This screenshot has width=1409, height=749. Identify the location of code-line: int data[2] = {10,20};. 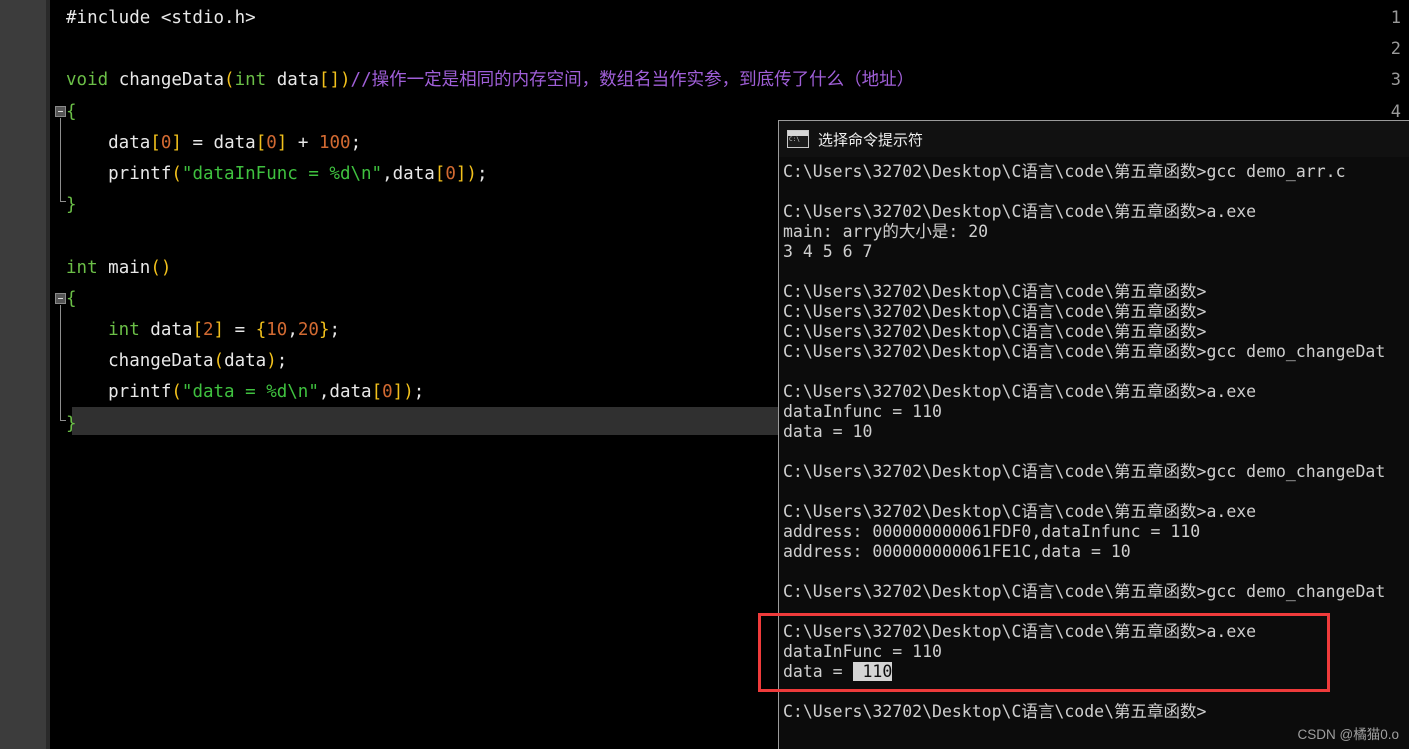
(203, 330).